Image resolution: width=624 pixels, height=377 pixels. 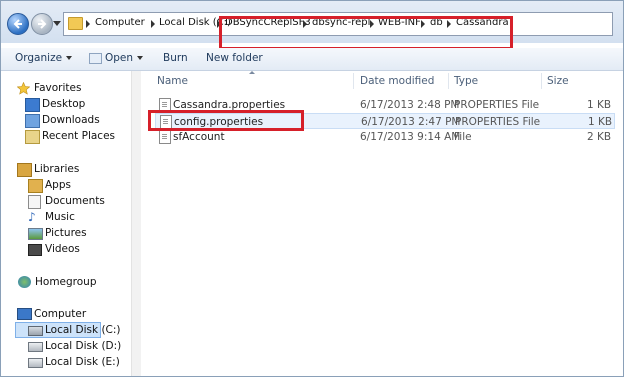 I want to click on nav-desktop-label: Desktop, so click(x=64, y=104).